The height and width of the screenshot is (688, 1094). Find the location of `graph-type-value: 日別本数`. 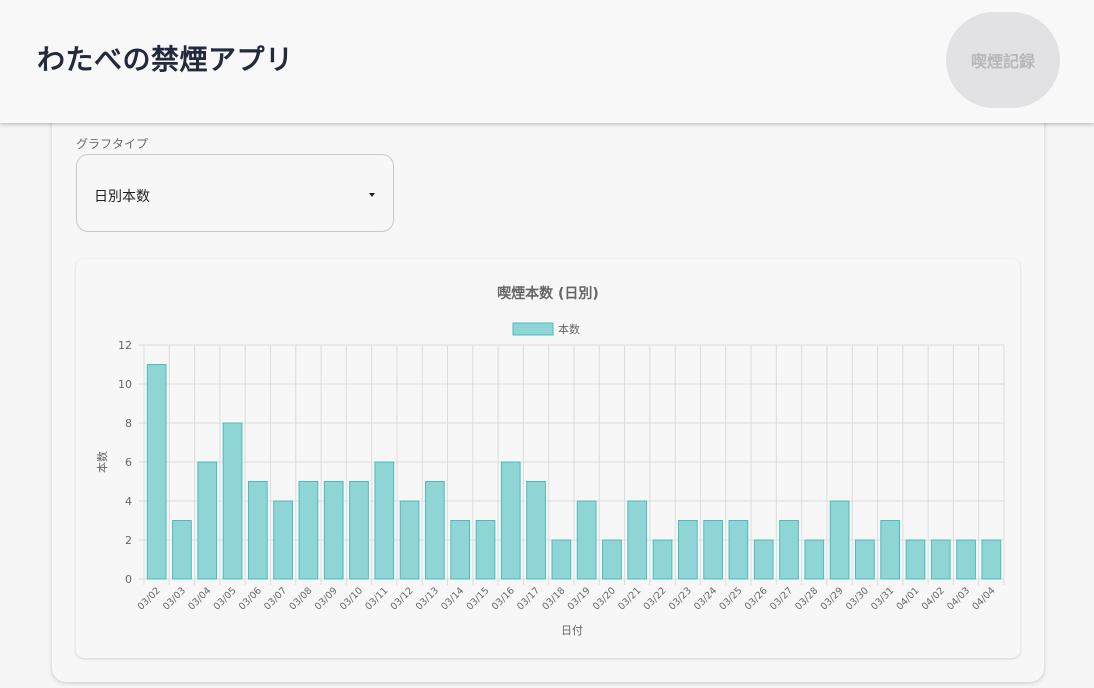

graph-type-value: 日別本数 is located at coordinates (122, 197).